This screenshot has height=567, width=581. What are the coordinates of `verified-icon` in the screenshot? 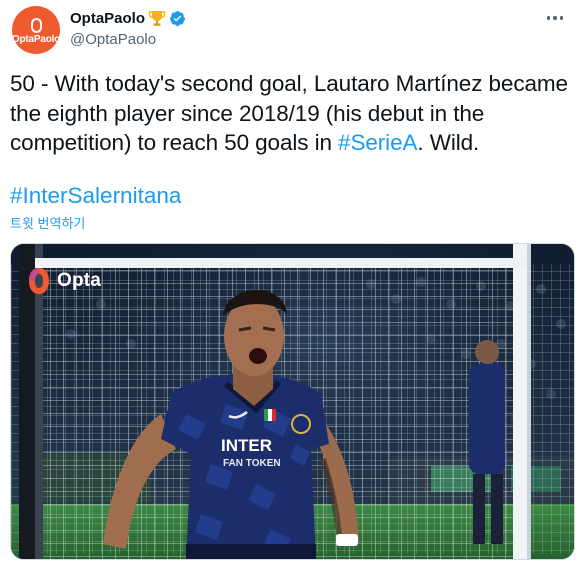 It's located at (177, 18).